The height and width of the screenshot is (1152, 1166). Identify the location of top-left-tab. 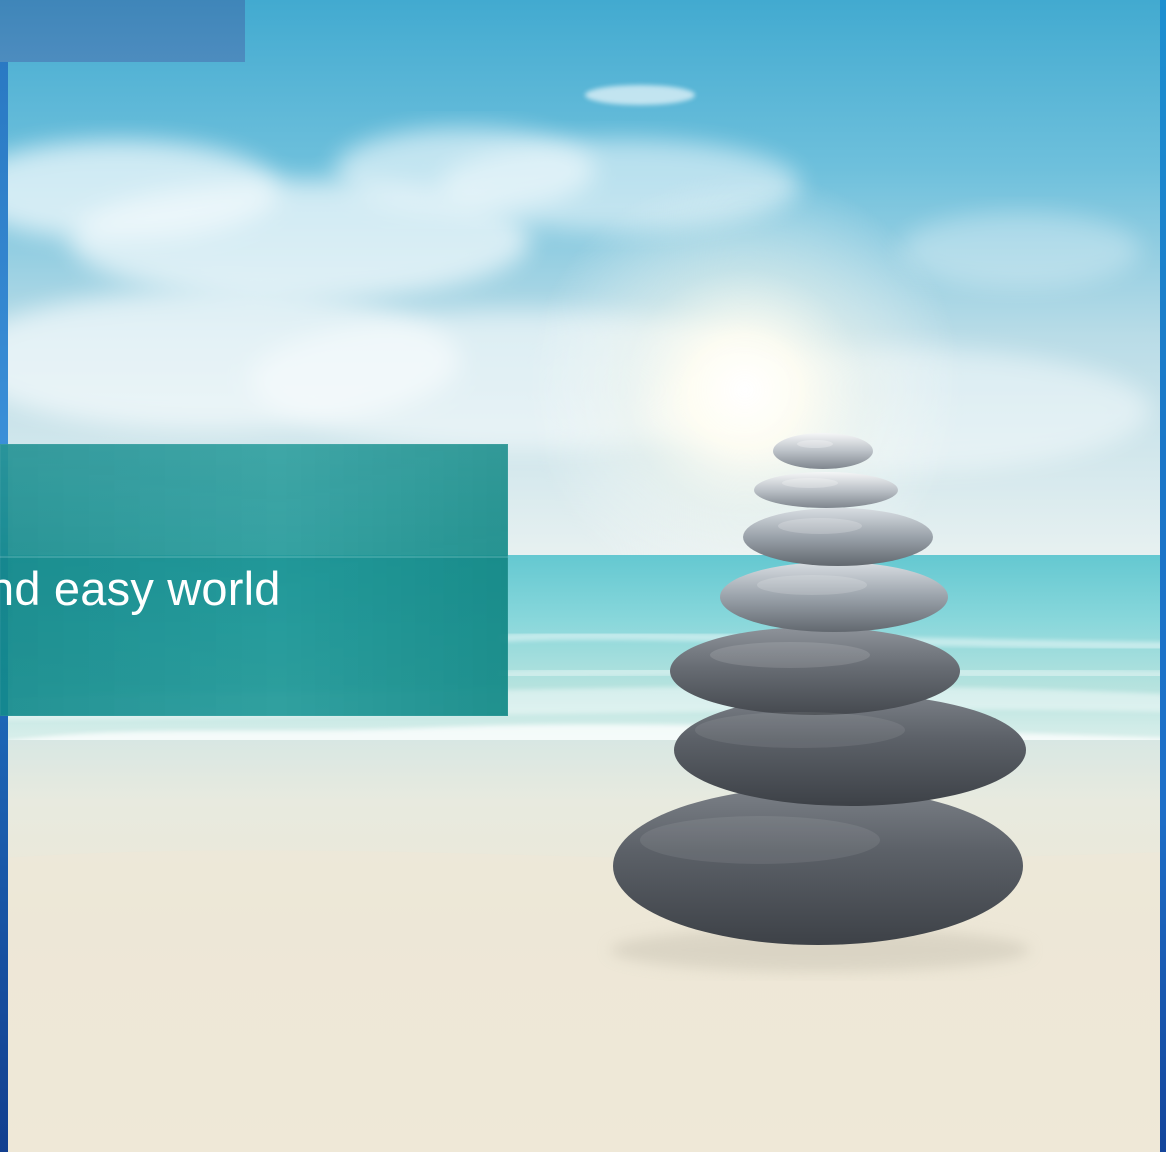
(122, 31).